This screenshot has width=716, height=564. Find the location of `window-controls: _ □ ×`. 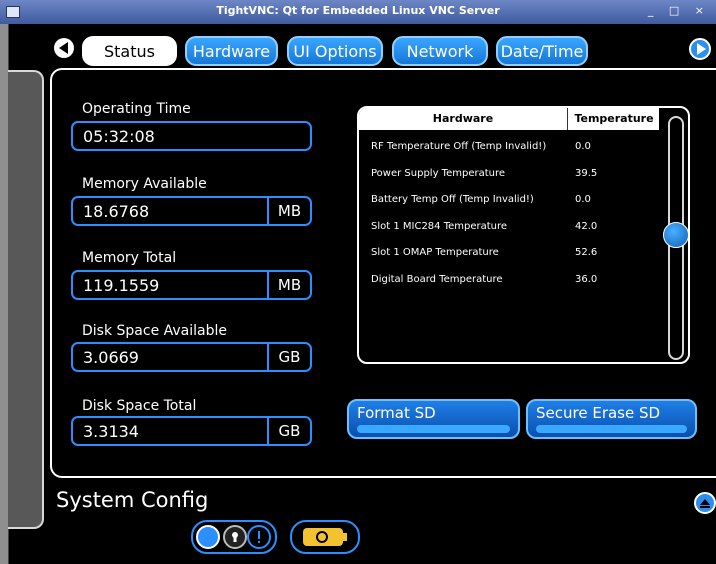

window-controls: _ □ × is located at coordinates (679, 10).